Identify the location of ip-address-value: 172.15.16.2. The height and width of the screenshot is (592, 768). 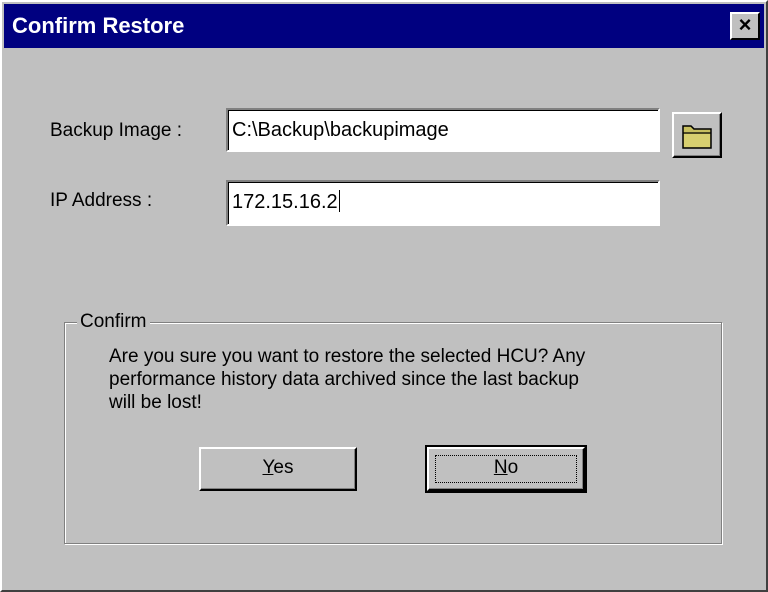
(285, 202).